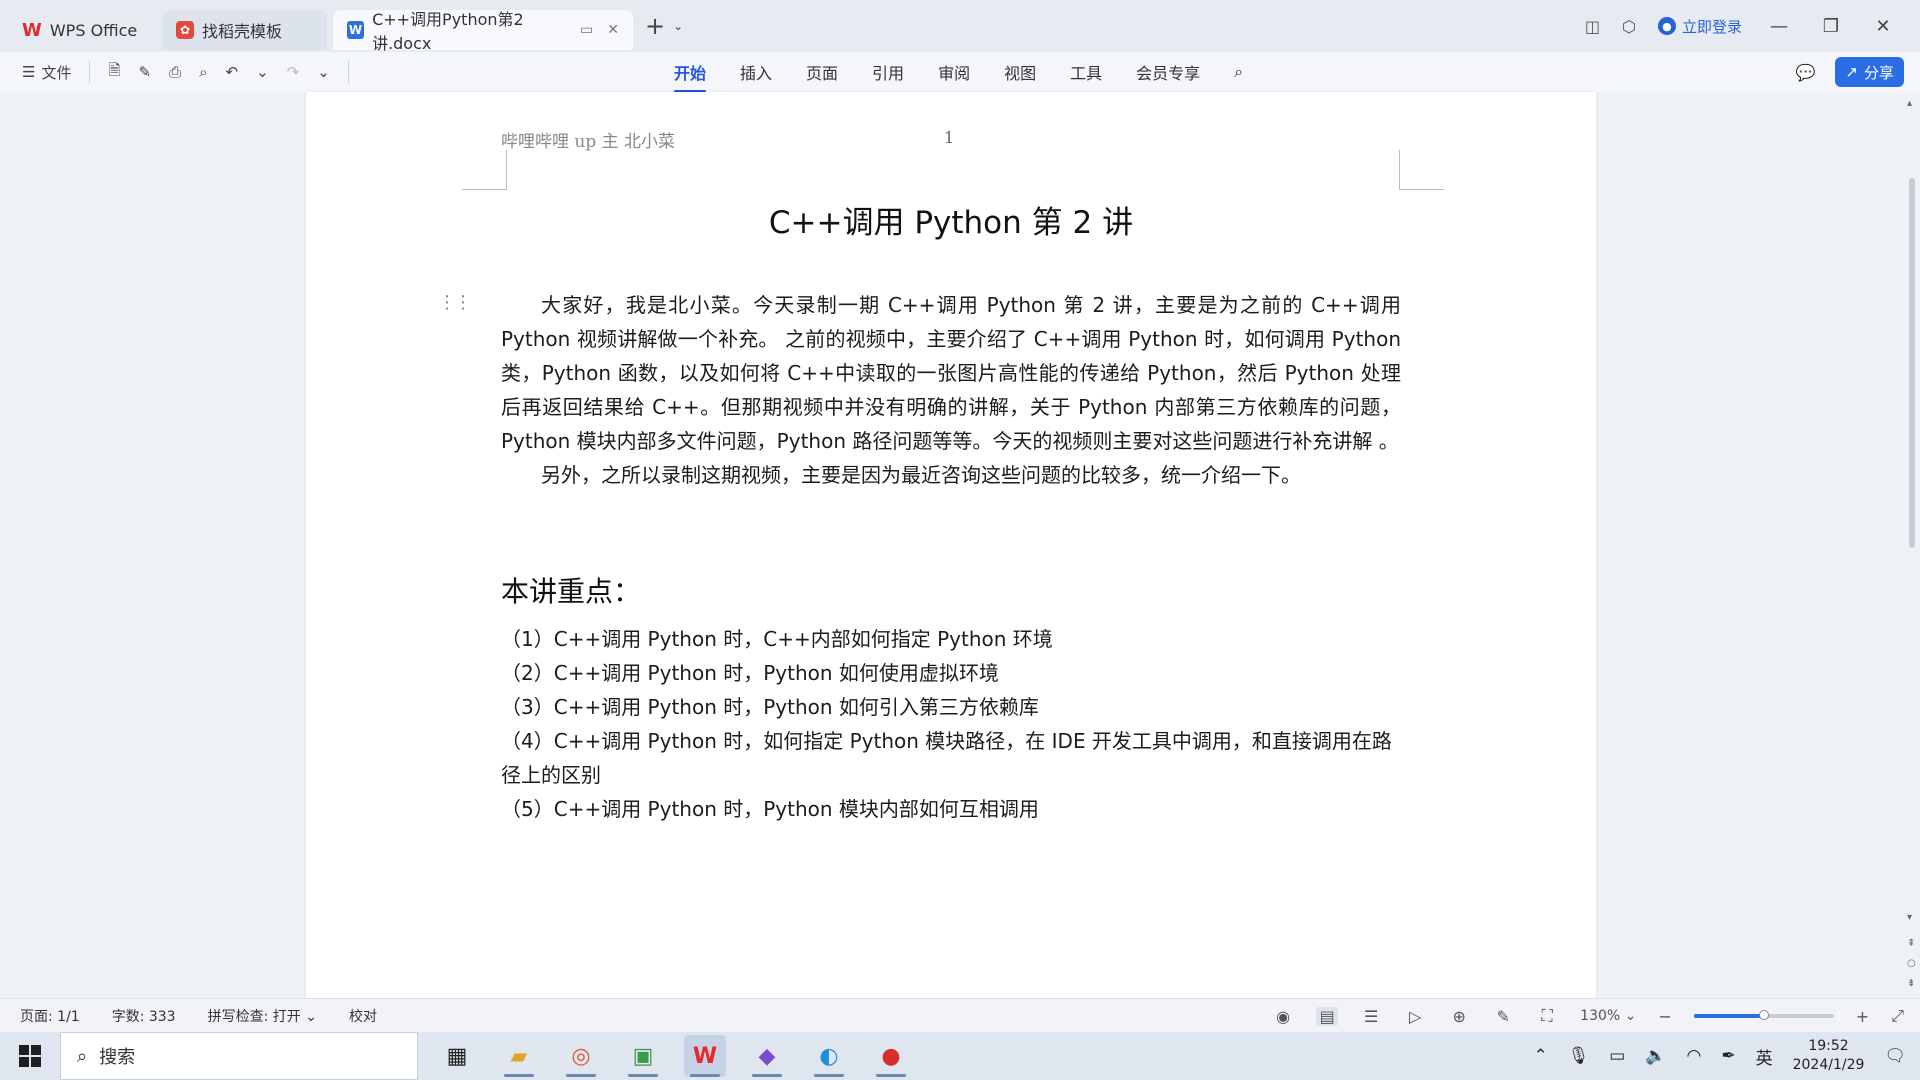 This screenshot has height=1080, width=1920. Describe the element at coordinates (951, 639) in the screenshot. I see `list-item: （1）C++调用 Python 时，C++内部如何指定 Python 环境` at that location.